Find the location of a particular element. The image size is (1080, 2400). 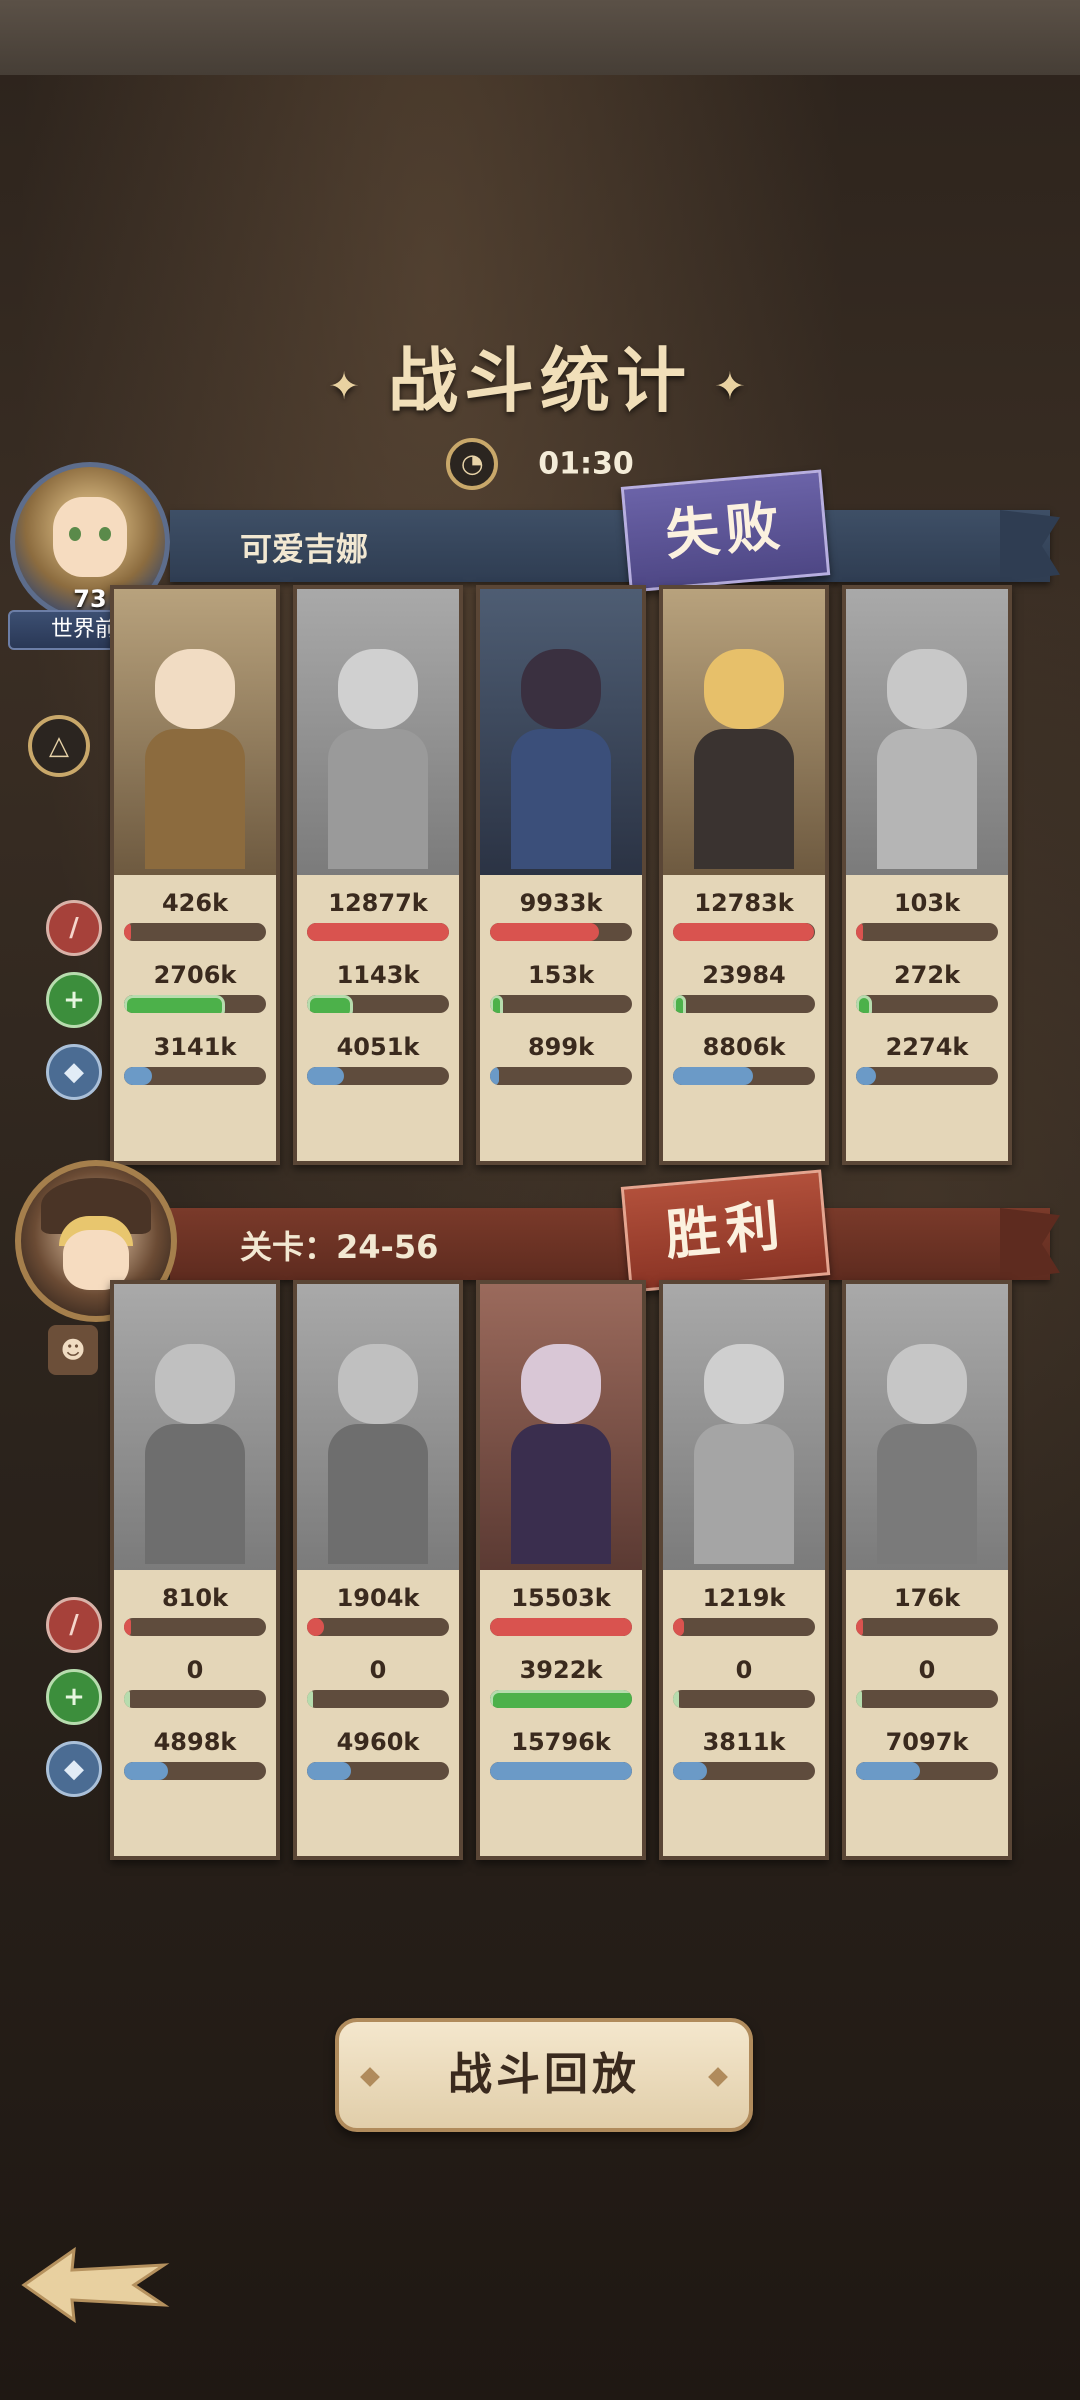

heal-stat: 2706k is located at coordinates (195, 987).